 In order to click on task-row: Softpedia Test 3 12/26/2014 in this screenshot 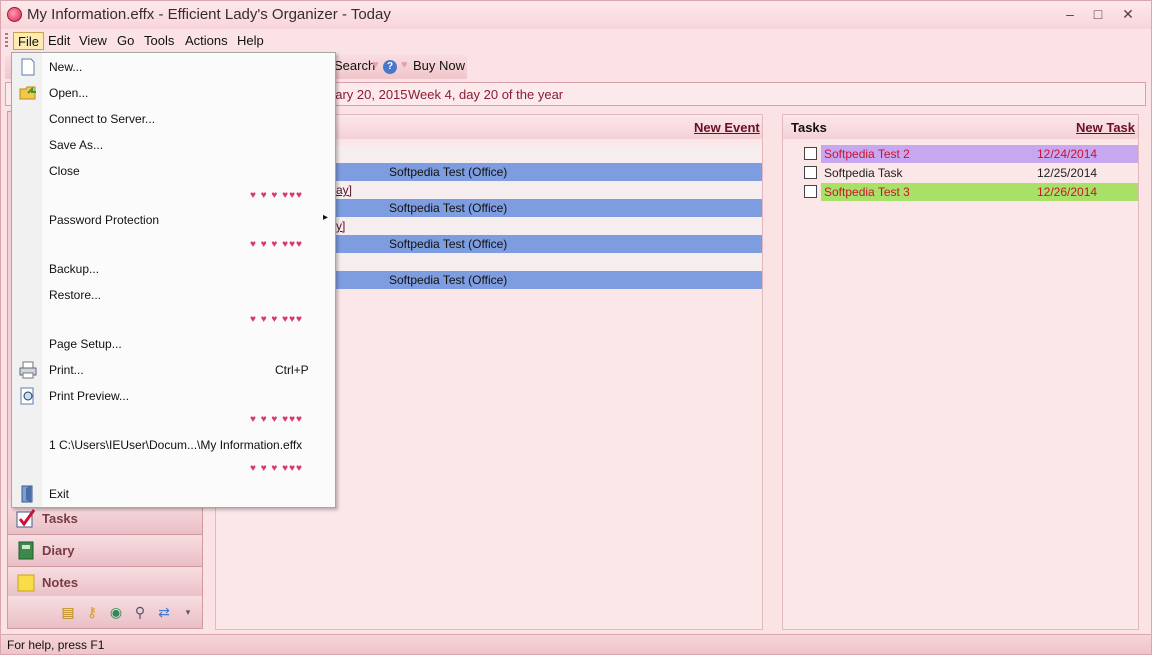, I will do `click(979, 192)`.